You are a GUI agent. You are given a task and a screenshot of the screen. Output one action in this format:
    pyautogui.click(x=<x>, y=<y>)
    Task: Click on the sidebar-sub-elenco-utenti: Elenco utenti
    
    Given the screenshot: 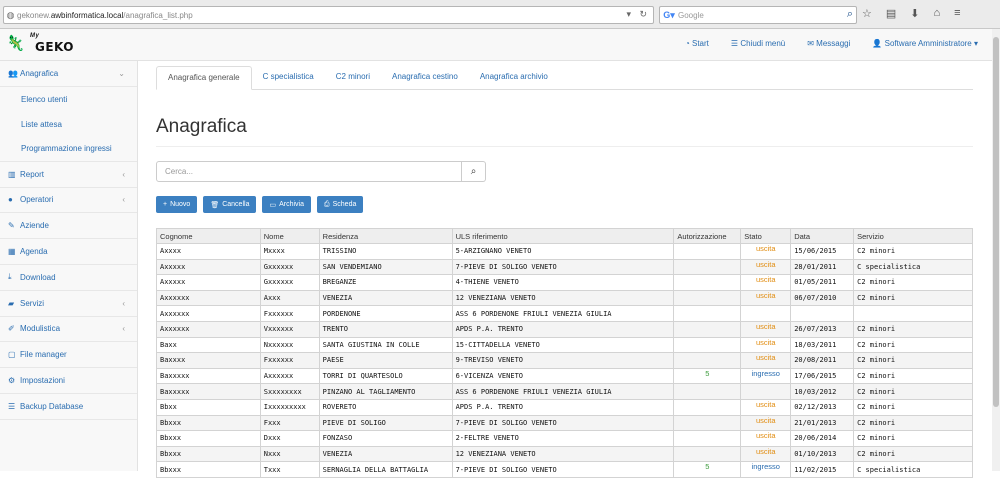 What is the action you would take?
    pyautogui.click(x=68, y=99)
    